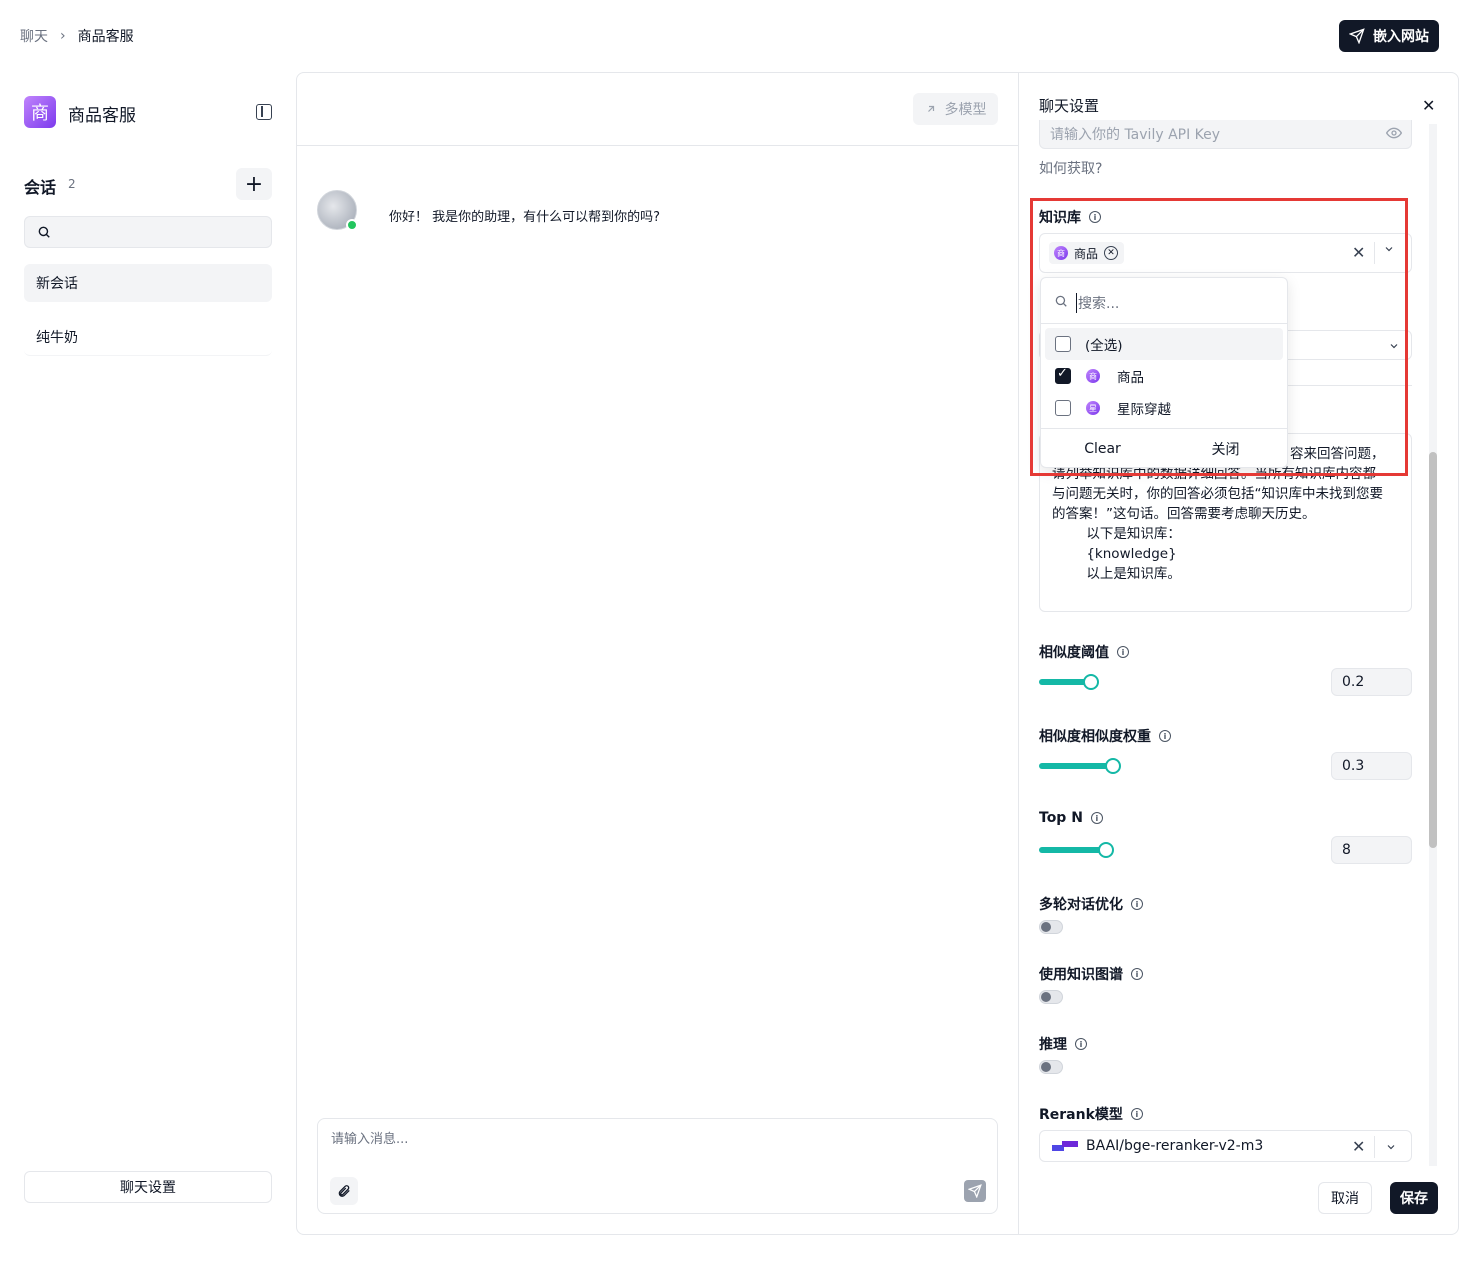  Describe the element at coordinates (1081, 1115) in the screenshot. I see `rerank-text: Rerank模型` at that location.